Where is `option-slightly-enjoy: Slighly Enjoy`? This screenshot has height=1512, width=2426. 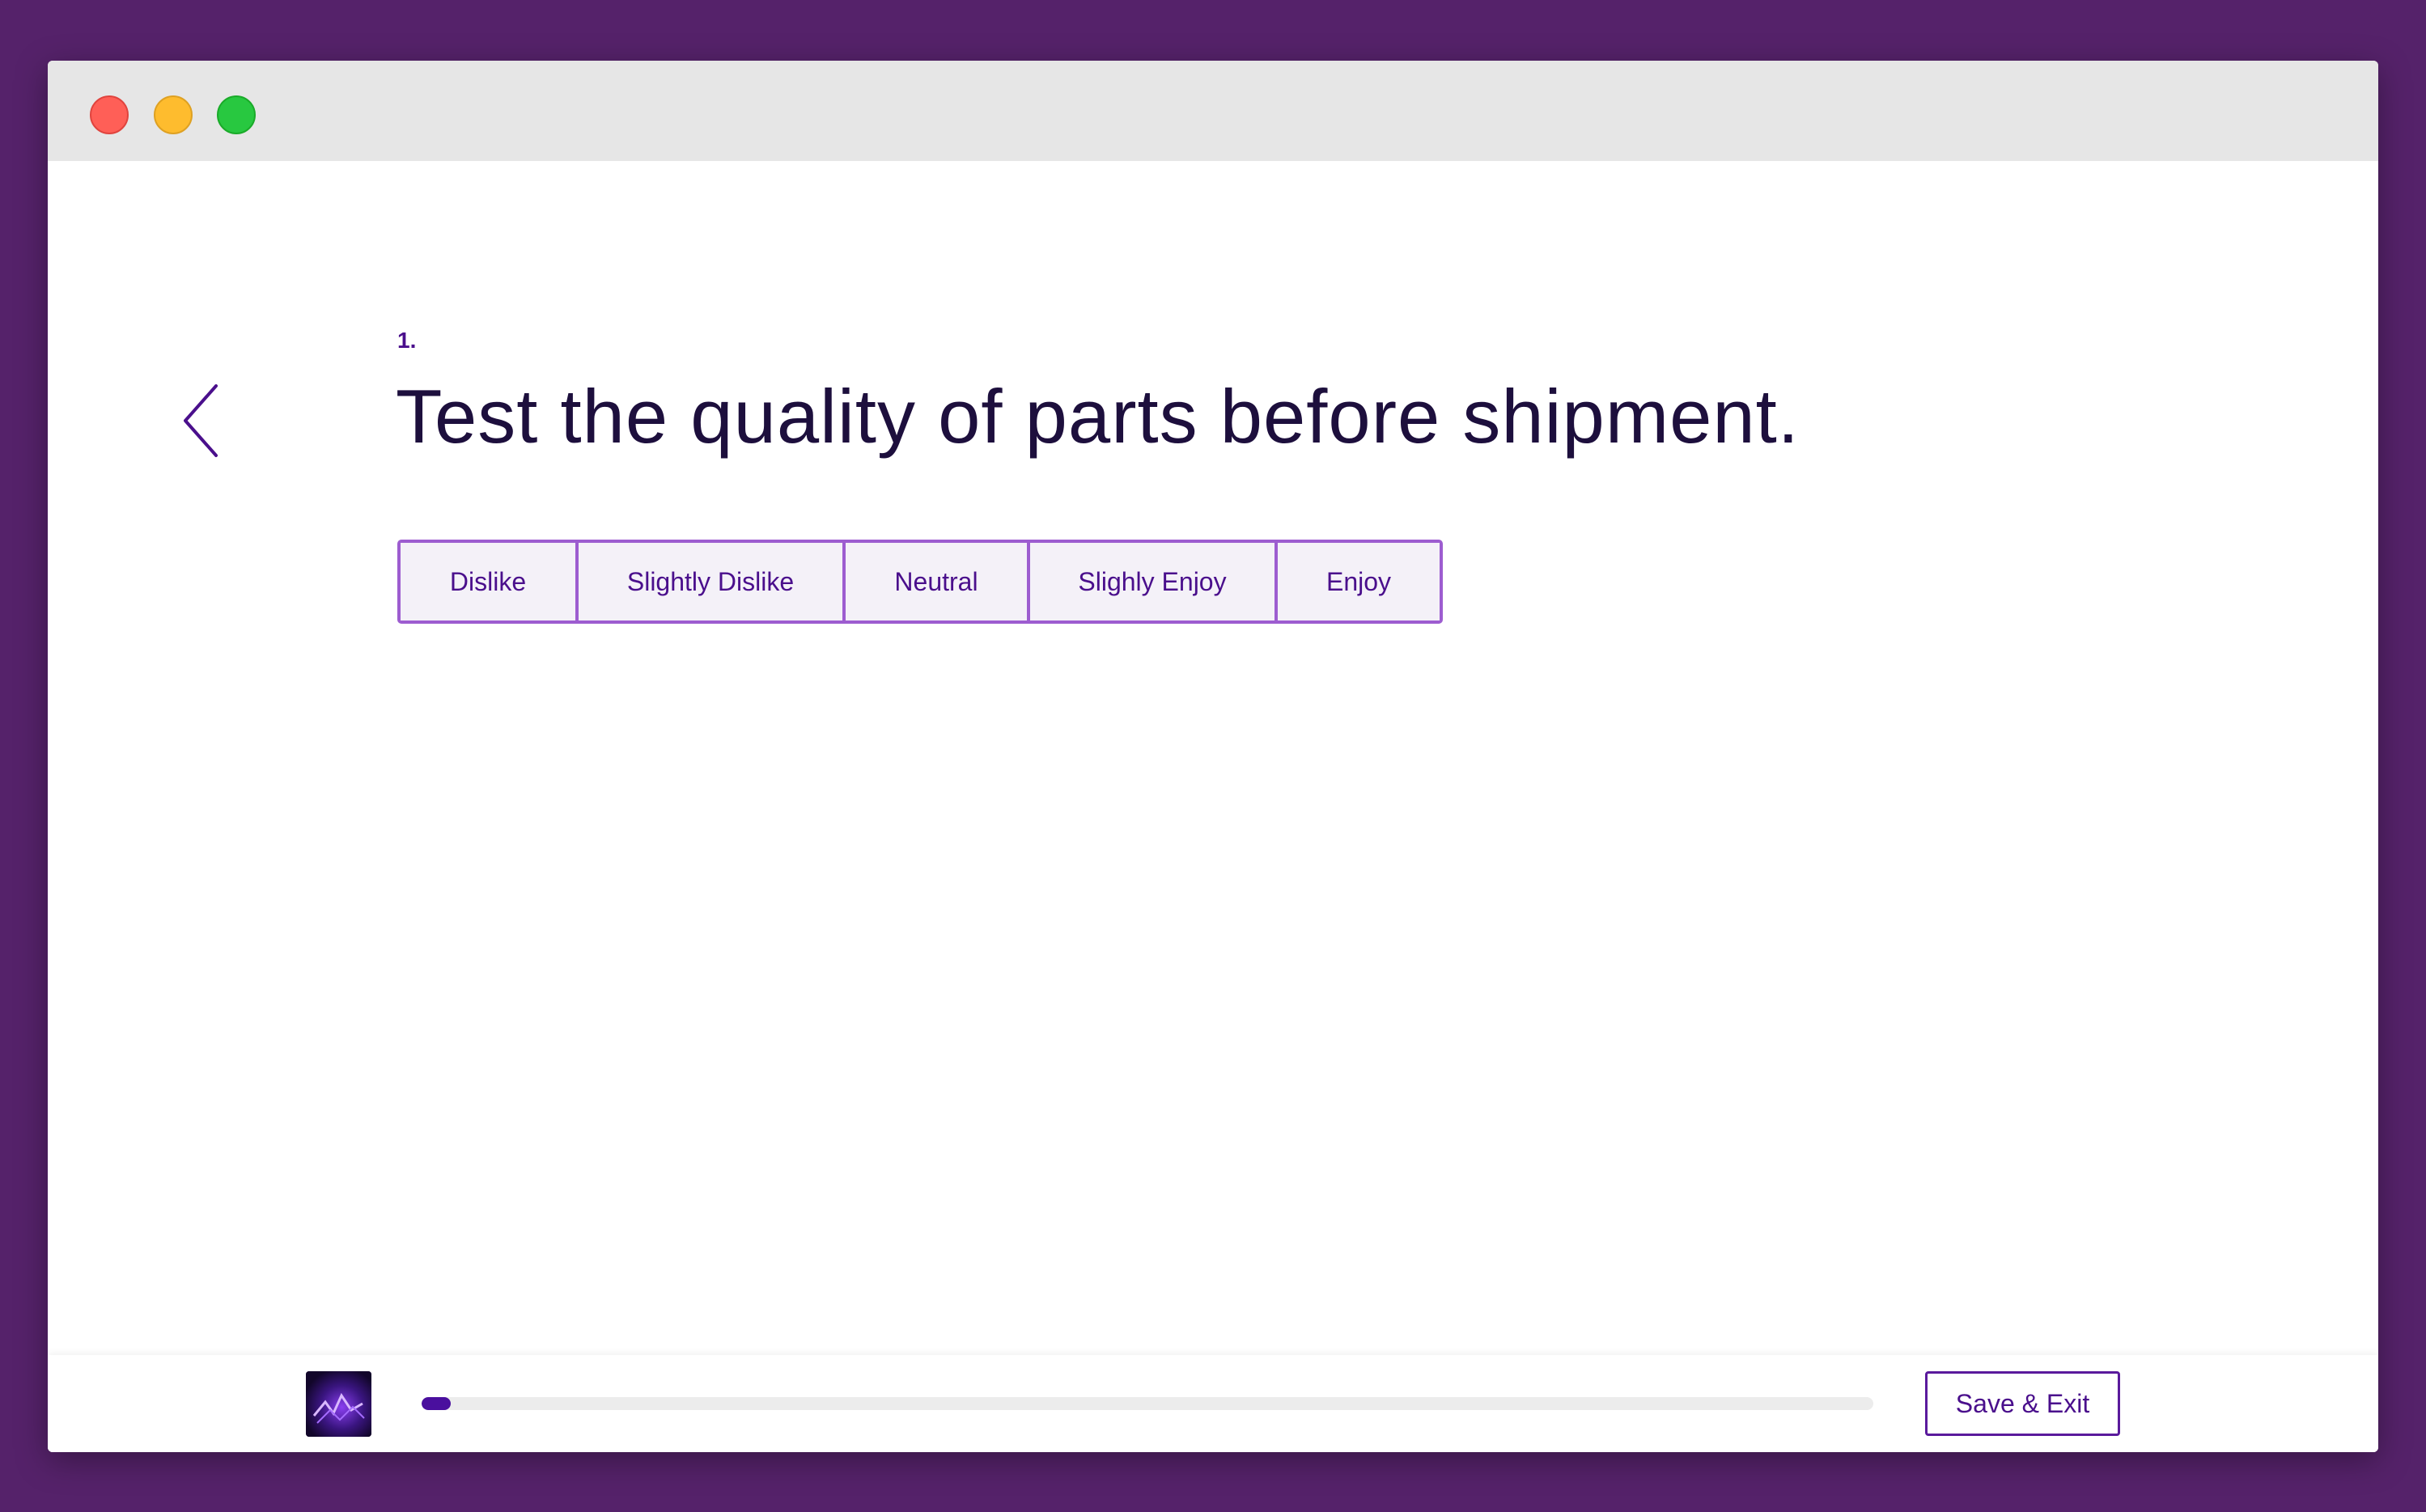 option-slightly-enjoy: Slighly Enjoy is located at coordinates (1150, 581).